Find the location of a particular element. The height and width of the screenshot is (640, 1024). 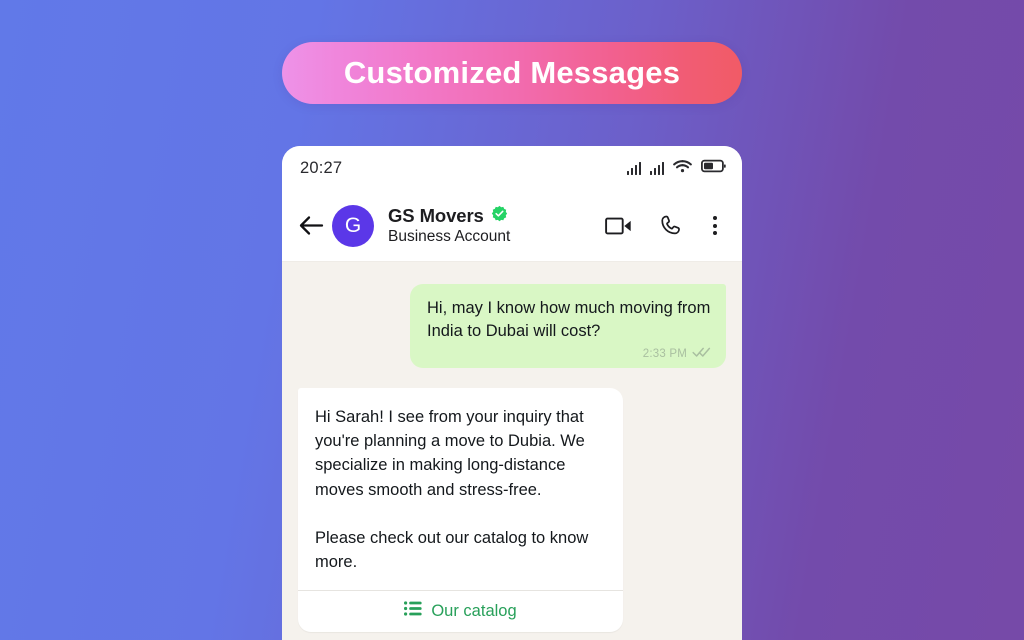

contact-name: GS Movers is located at coordinates (436, 215).